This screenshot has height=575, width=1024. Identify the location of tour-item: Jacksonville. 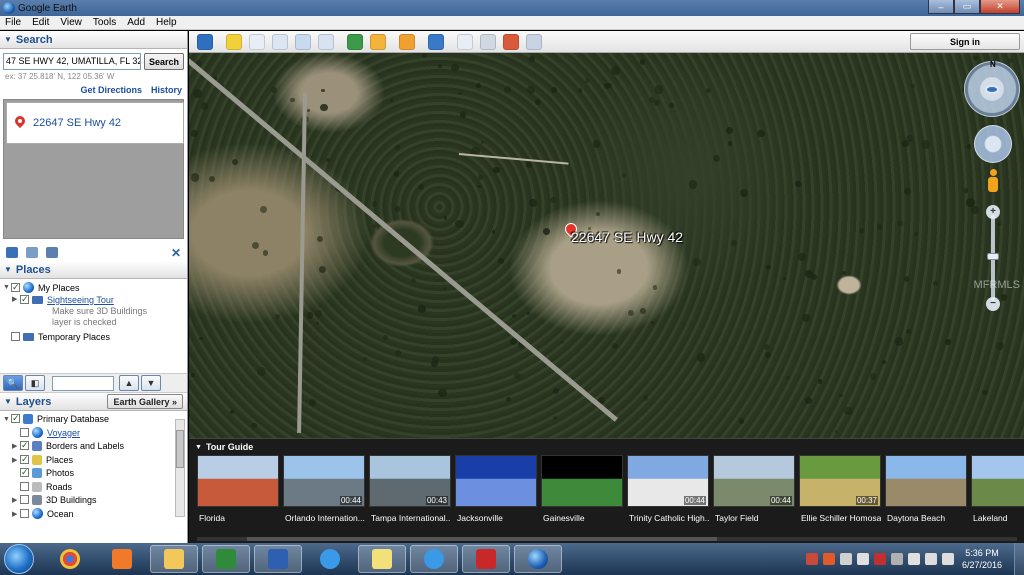
(496, 489).